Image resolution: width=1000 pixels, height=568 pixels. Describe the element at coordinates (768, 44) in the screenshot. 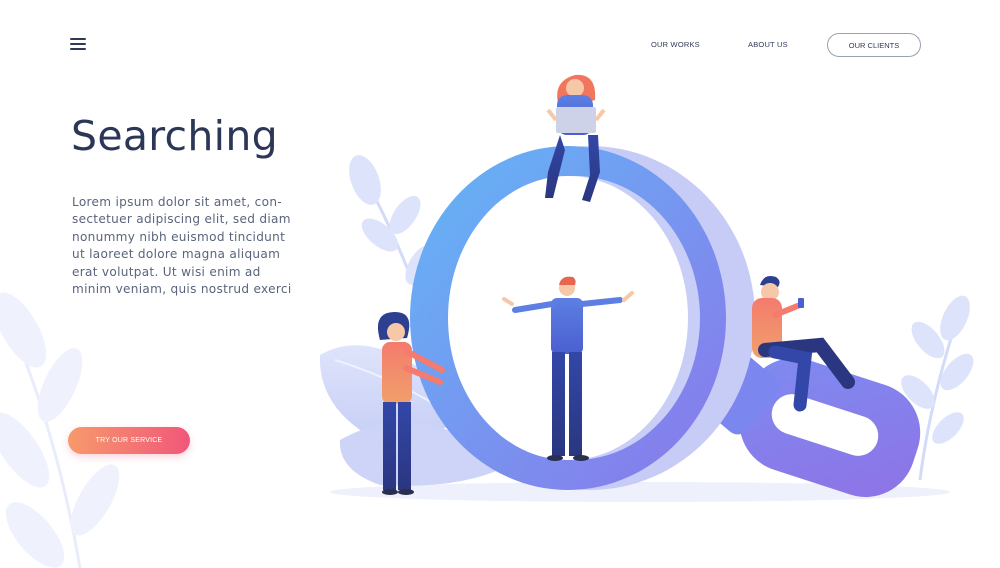

I see `nav-about-us-link: ABOUT US` at that location.